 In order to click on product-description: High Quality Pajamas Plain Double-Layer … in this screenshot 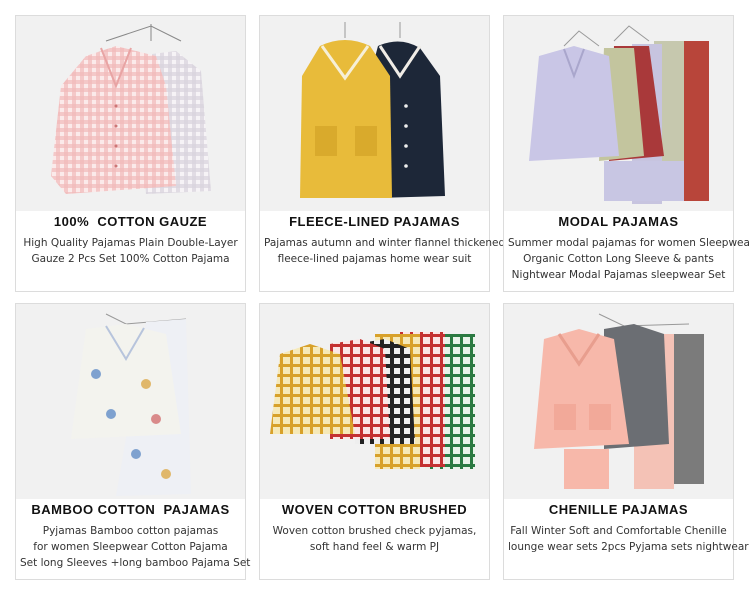, I will do `click(130, 251)`.